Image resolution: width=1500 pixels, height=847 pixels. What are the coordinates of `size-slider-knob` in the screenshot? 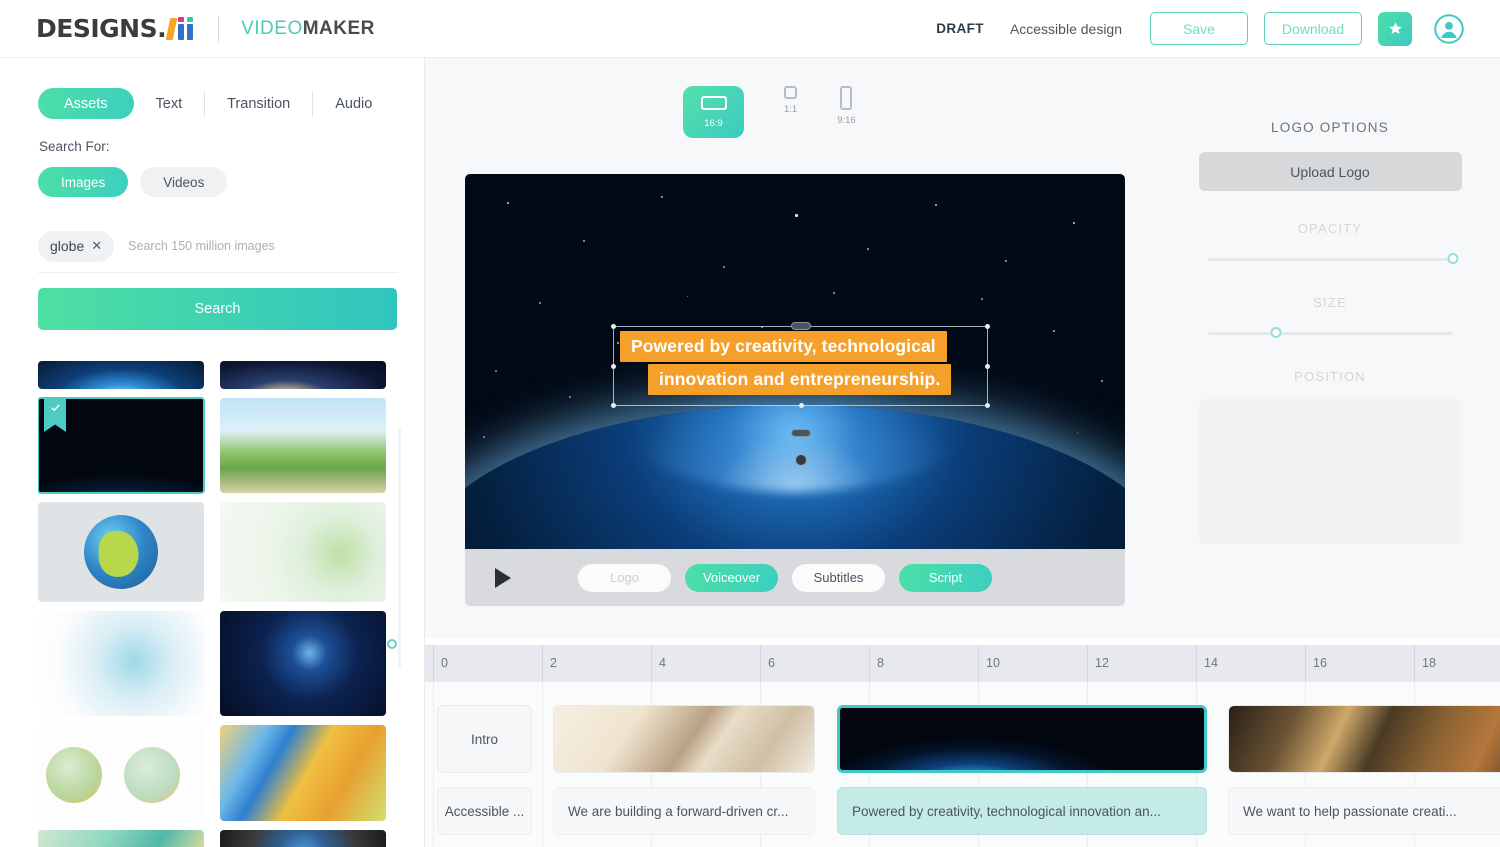 It's located at (1276, 332).